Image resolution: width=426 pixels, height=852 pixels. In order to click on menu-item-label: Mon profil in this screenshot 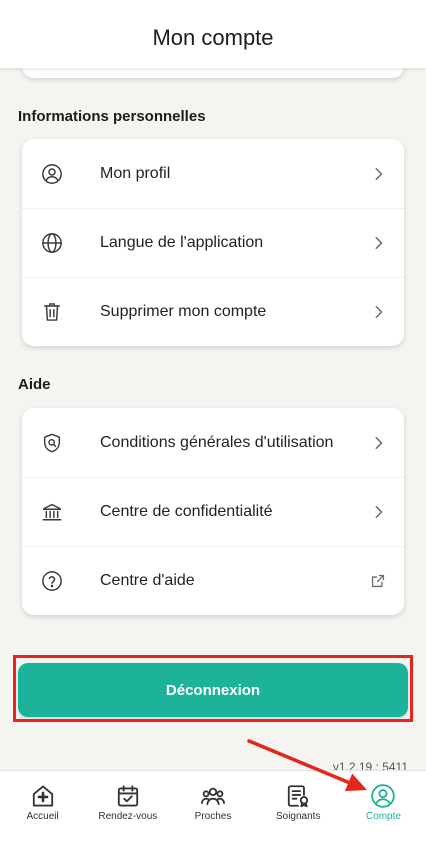, I will do `click(135, 173)`.